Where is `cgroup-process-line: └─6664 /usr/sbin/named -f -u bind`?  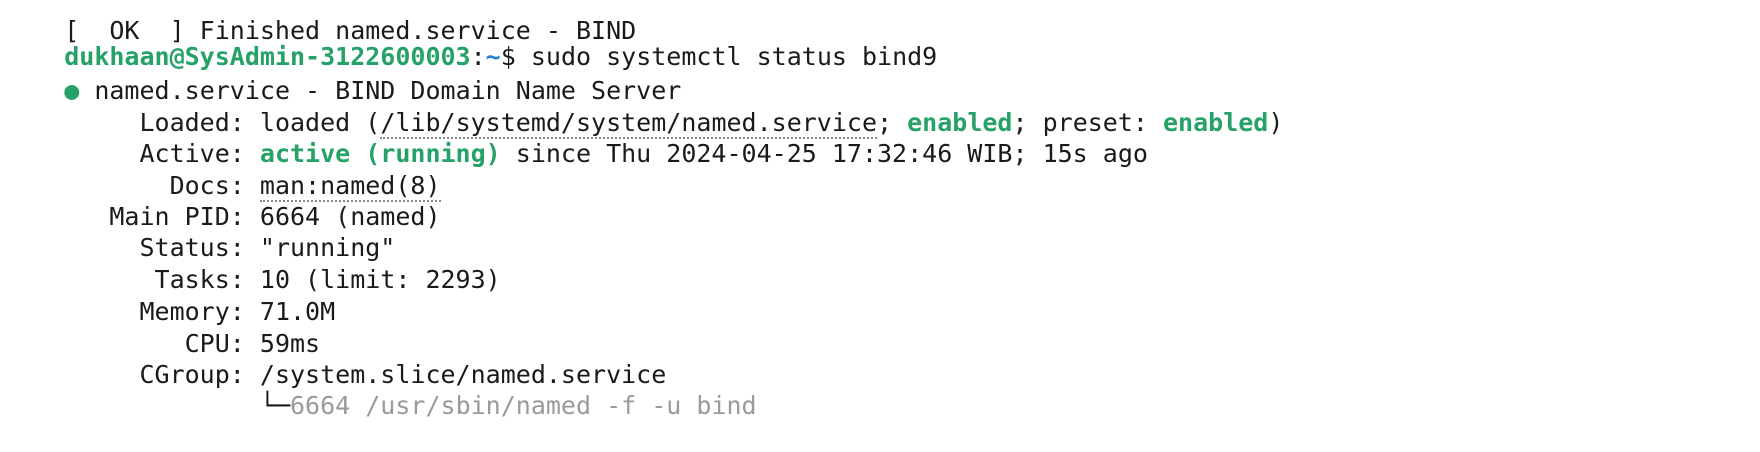 cgroup-process-line: └─6664 /usr/sbin/named -f -u bind is located at coordinates (380, 386).